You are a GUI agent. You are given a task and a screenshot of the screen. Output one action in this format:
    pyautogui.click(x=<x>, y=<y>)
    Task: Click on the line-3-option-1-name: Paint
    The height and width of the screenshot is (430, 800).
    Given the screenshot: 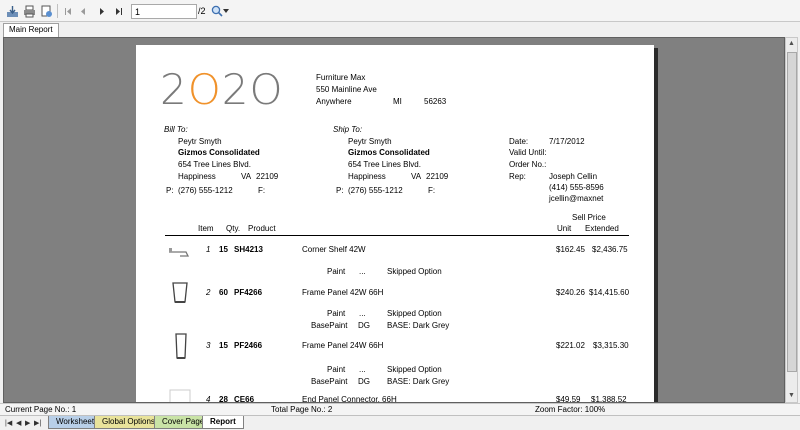 What is the action you would take?
    pyautogui.click(x=336, y=369)
    